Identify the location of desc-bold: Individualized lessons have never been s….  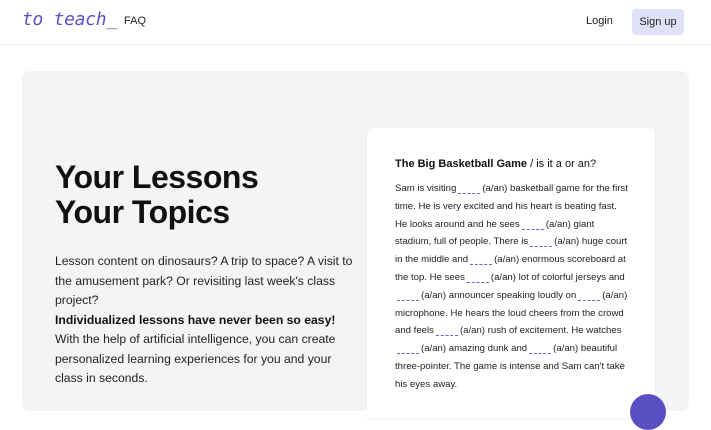
(195, 319).